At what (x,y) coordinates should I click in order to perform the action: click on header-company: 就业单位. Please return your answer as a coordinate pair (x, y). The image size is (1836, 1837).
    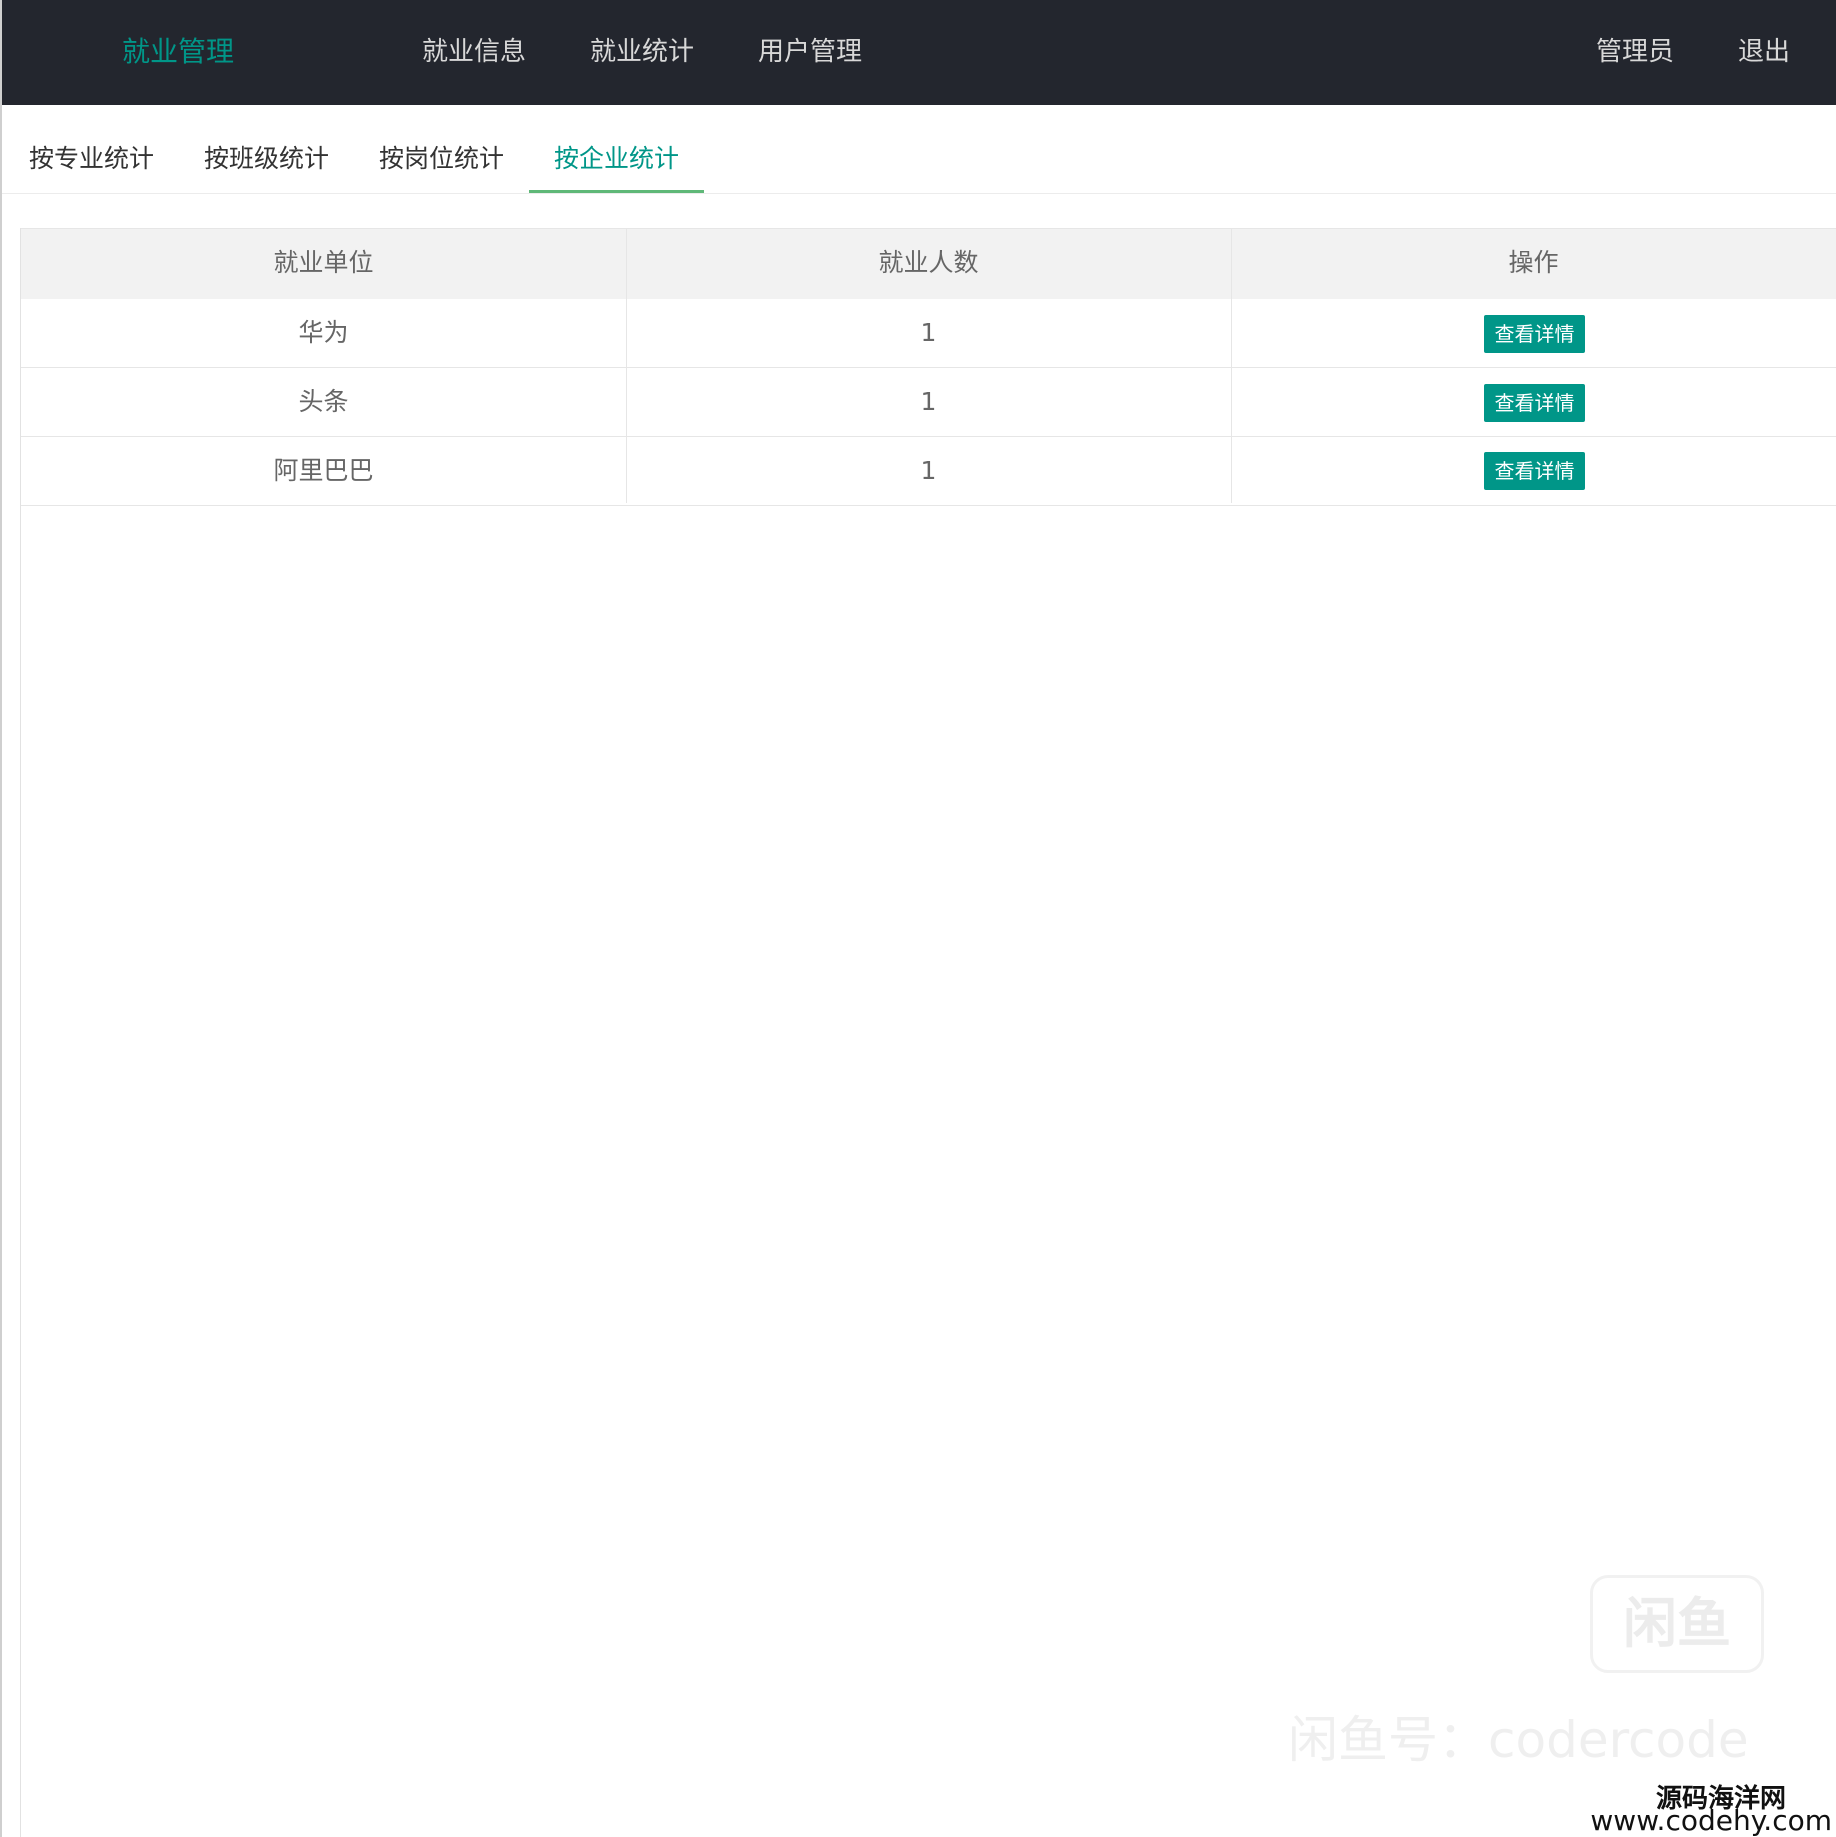
    Looking at the image, I should click on (323, 262).